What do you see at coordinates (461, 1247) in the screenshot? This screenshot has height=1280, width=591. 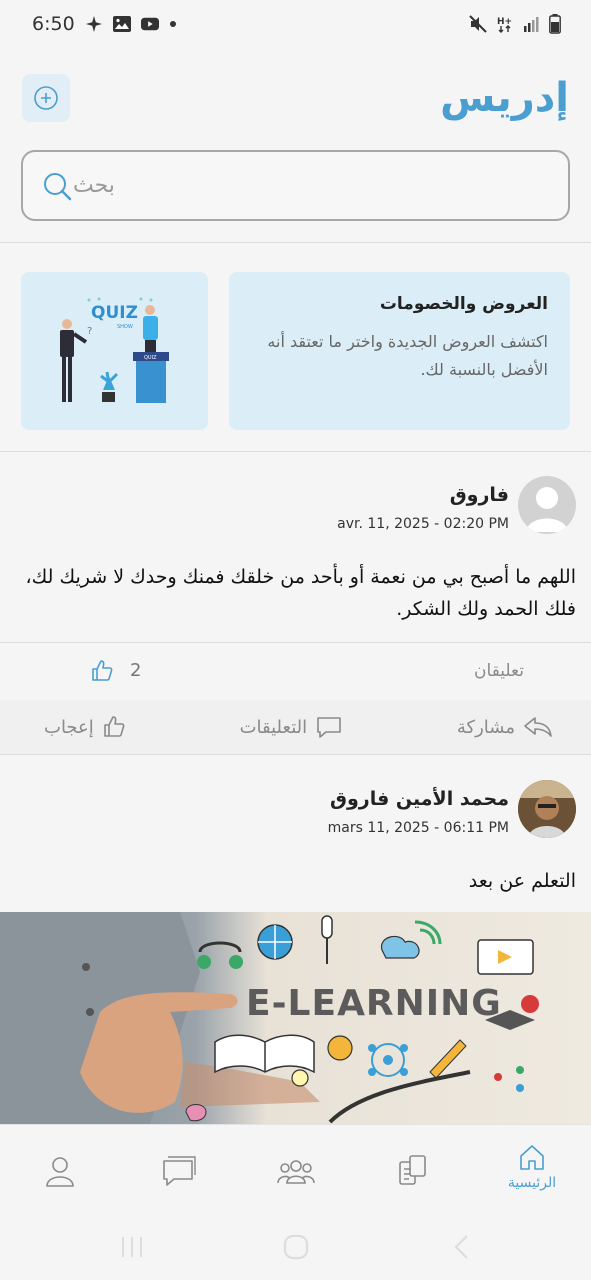 I see `back-icon` at bounding box center [461, 1247].